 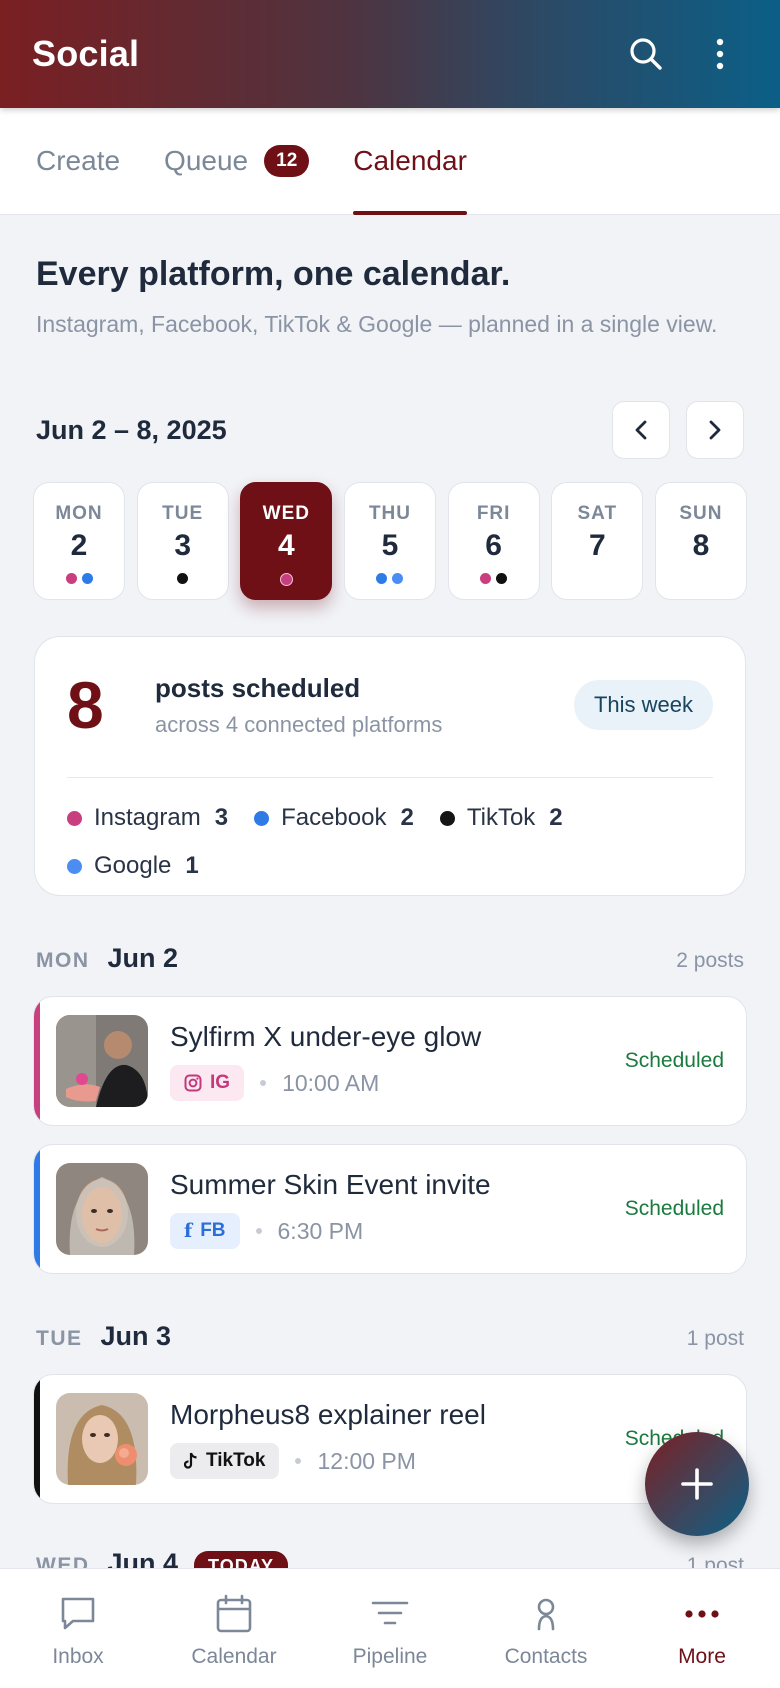 I want to click on legend-label: Instagram, so click(x=147, y=817).